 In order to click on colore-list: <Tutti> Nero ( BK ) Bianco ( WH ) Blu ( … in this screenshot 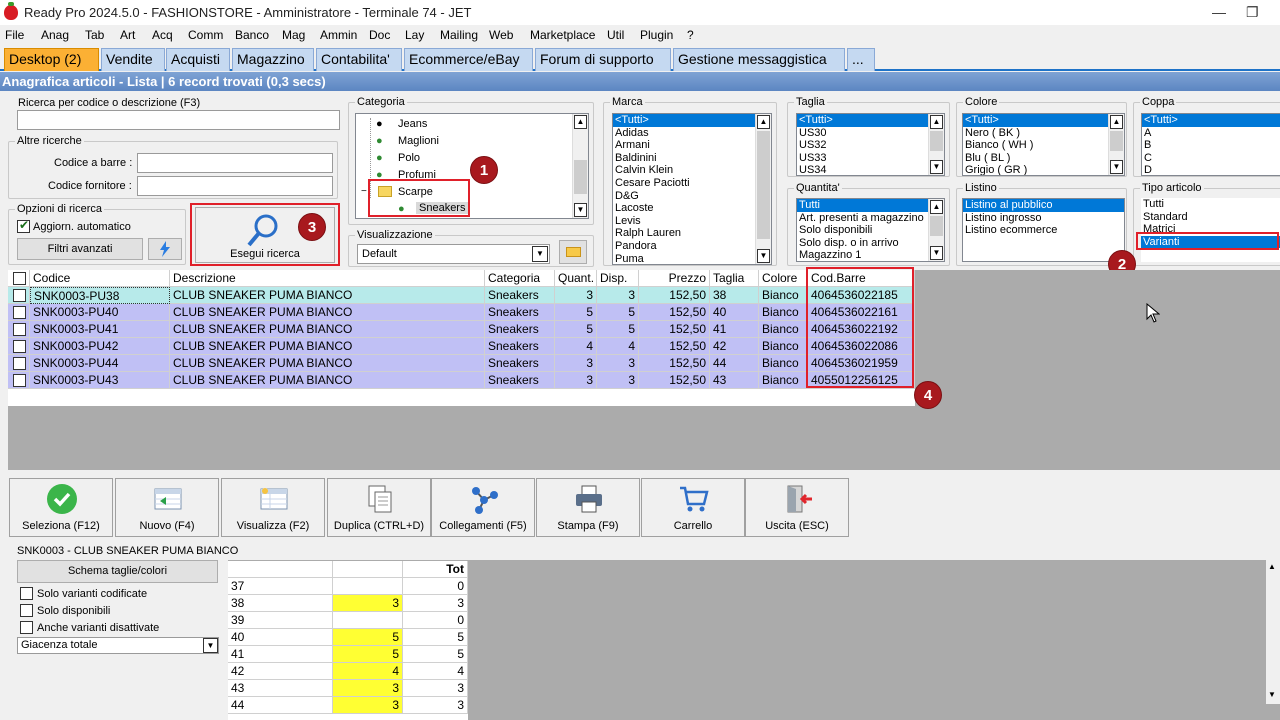, I will do `click(1043, 144)`.